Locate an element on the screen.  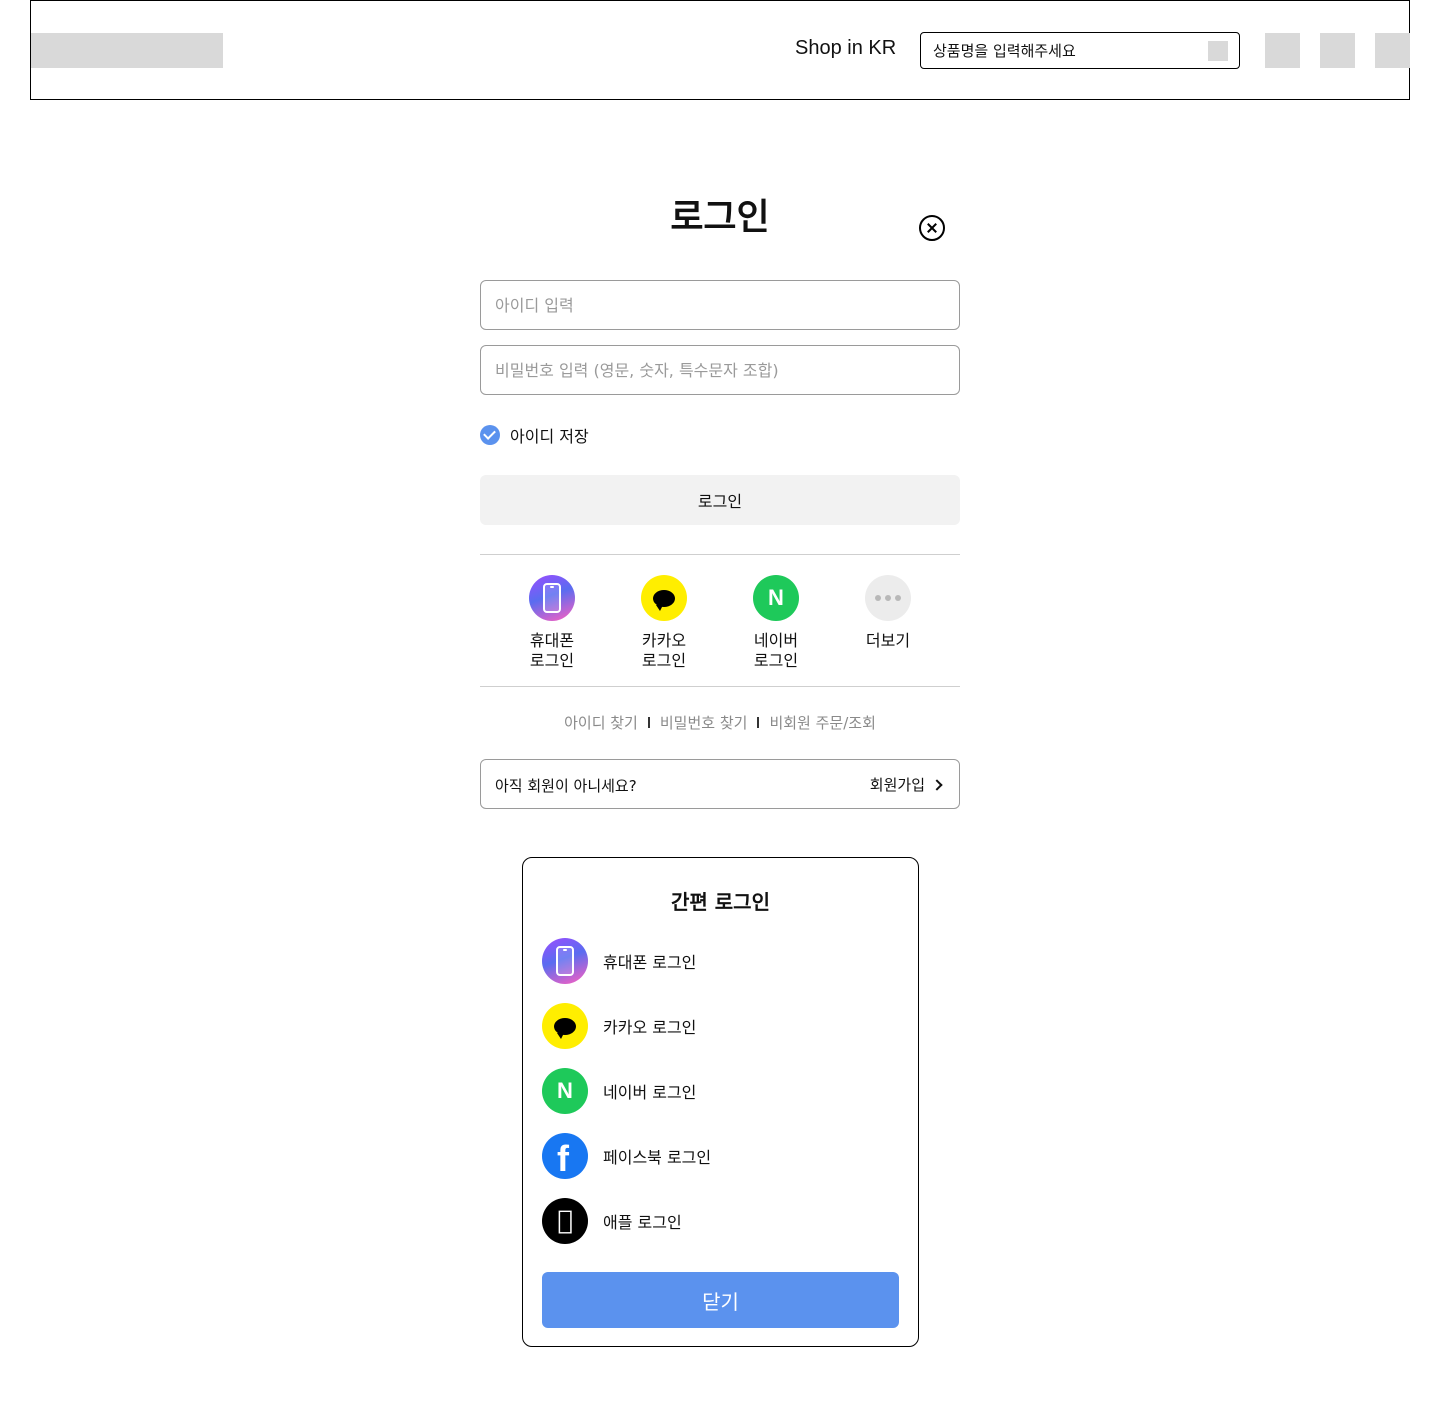
more-icon is located at coordinates (888, 598).